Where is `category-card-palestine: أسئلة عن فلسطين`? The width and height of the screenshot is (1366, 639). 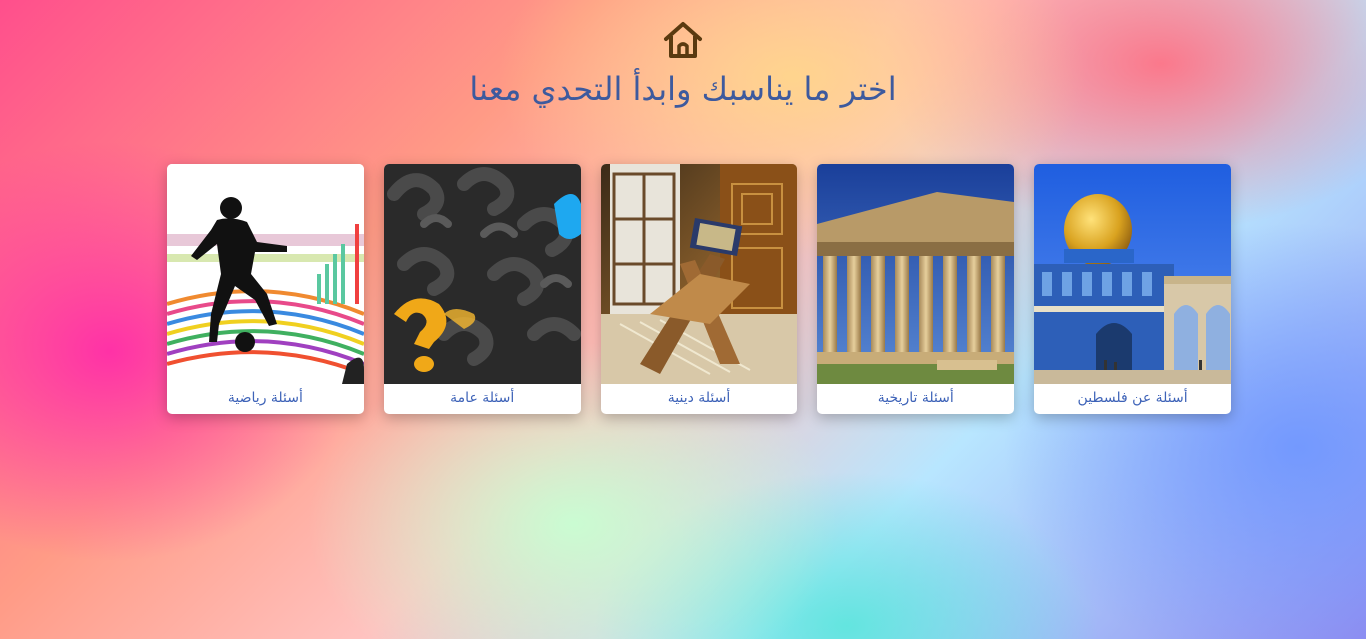 category-card-palestine: أسئلة عن فلسطين is located at coordinates (1132, 289).